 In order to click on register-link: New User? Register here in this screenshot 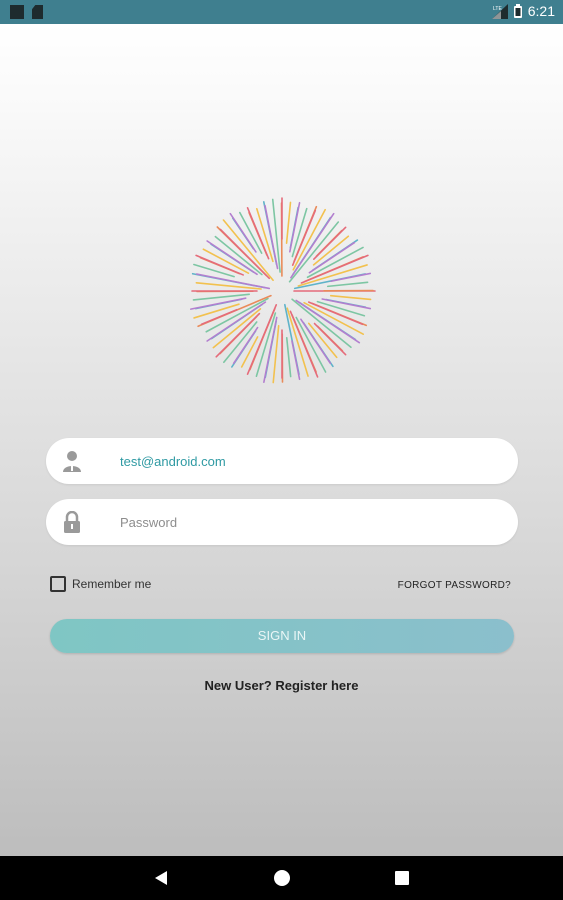, I will do `click(281, 685)`.